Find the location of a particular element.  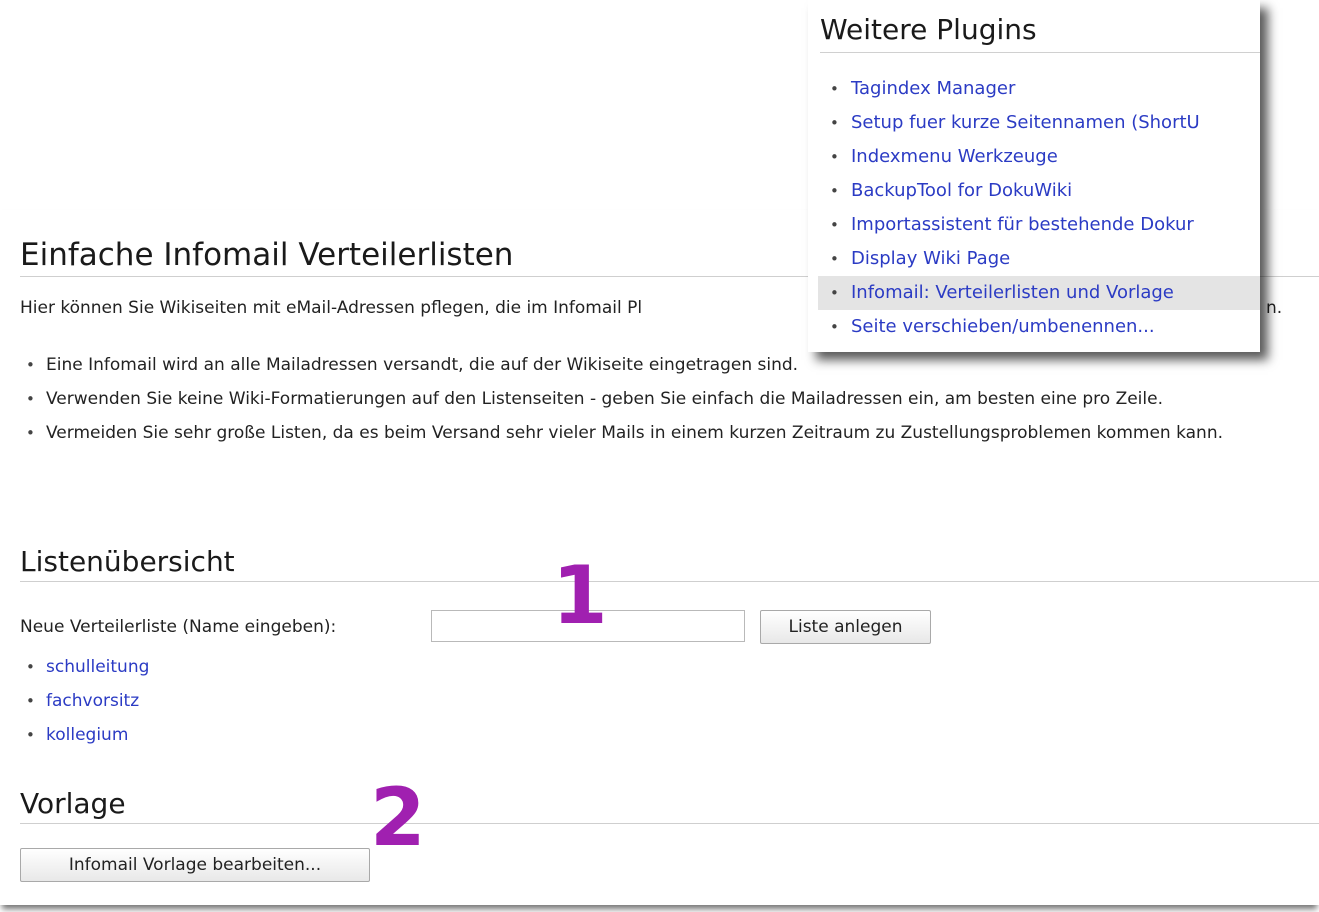

template-heading: Vorlage is located at coordinates (669, 804).